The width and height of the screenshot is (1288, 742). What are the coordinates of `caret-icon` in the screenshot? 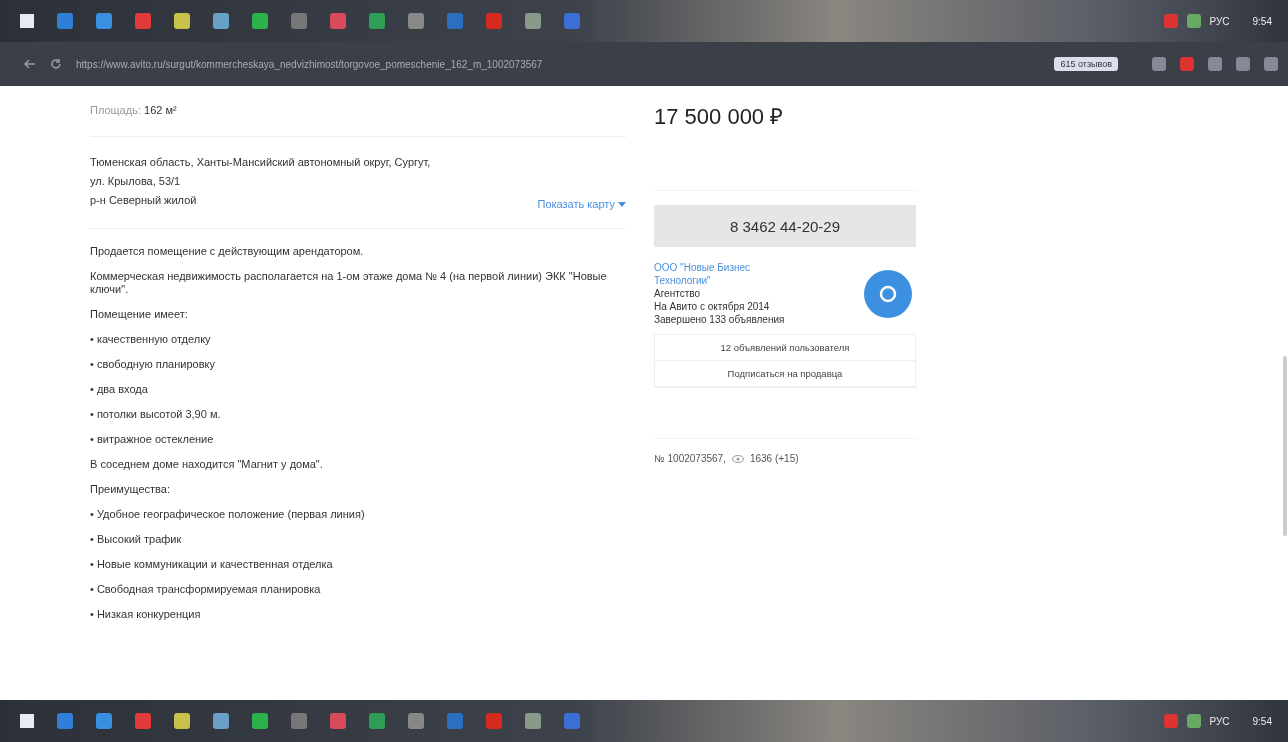 It's located at (622, 204).